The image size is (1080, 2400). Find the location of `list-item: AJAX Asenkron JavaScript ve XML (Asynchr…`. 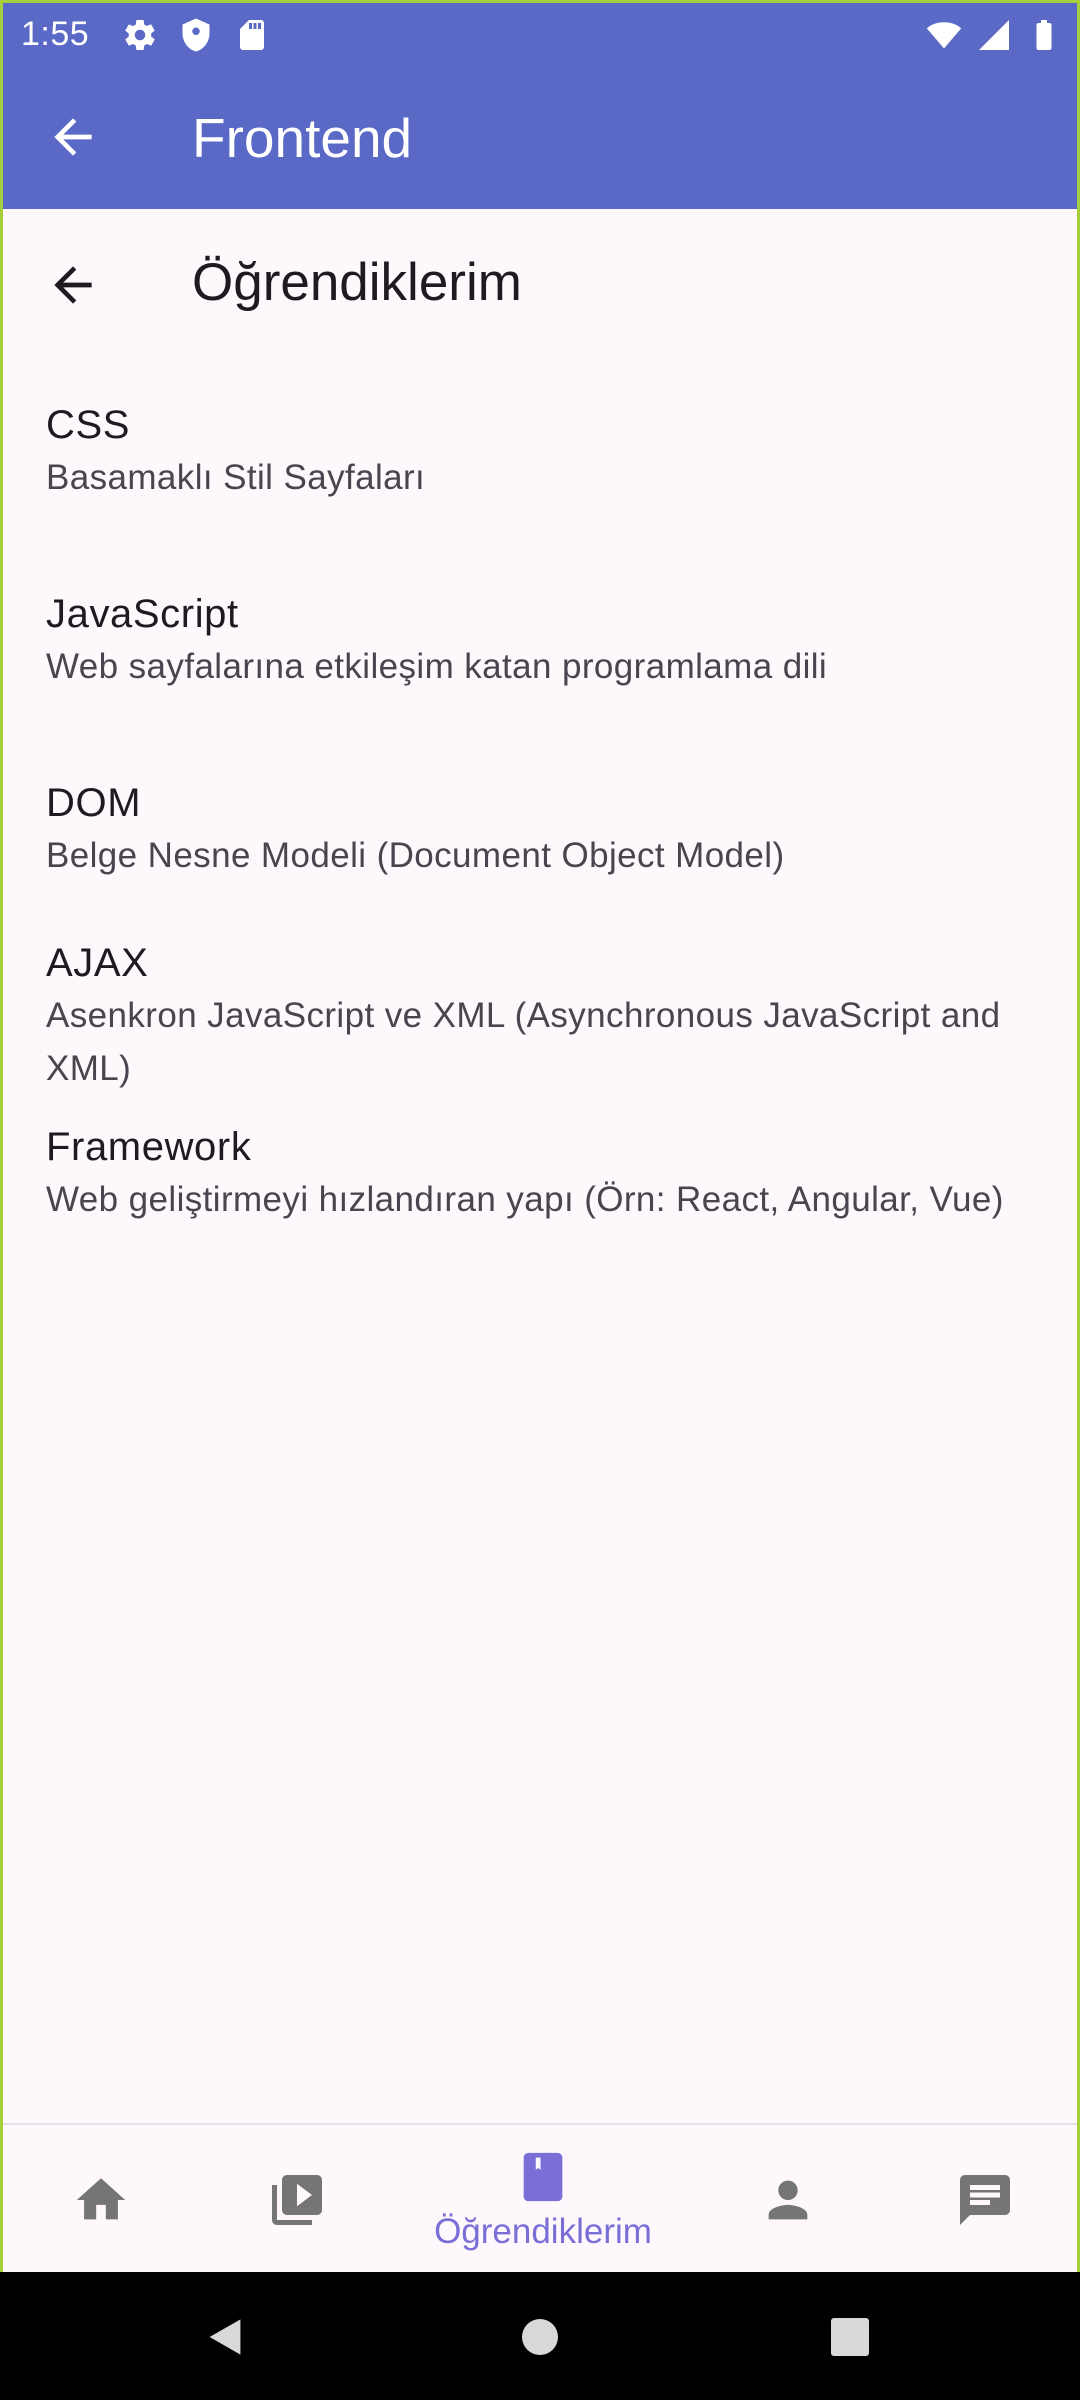

list-item: AJAX Asenkron JavaScript ve XML (Asynchr… is located at coordinates (540, 1016).